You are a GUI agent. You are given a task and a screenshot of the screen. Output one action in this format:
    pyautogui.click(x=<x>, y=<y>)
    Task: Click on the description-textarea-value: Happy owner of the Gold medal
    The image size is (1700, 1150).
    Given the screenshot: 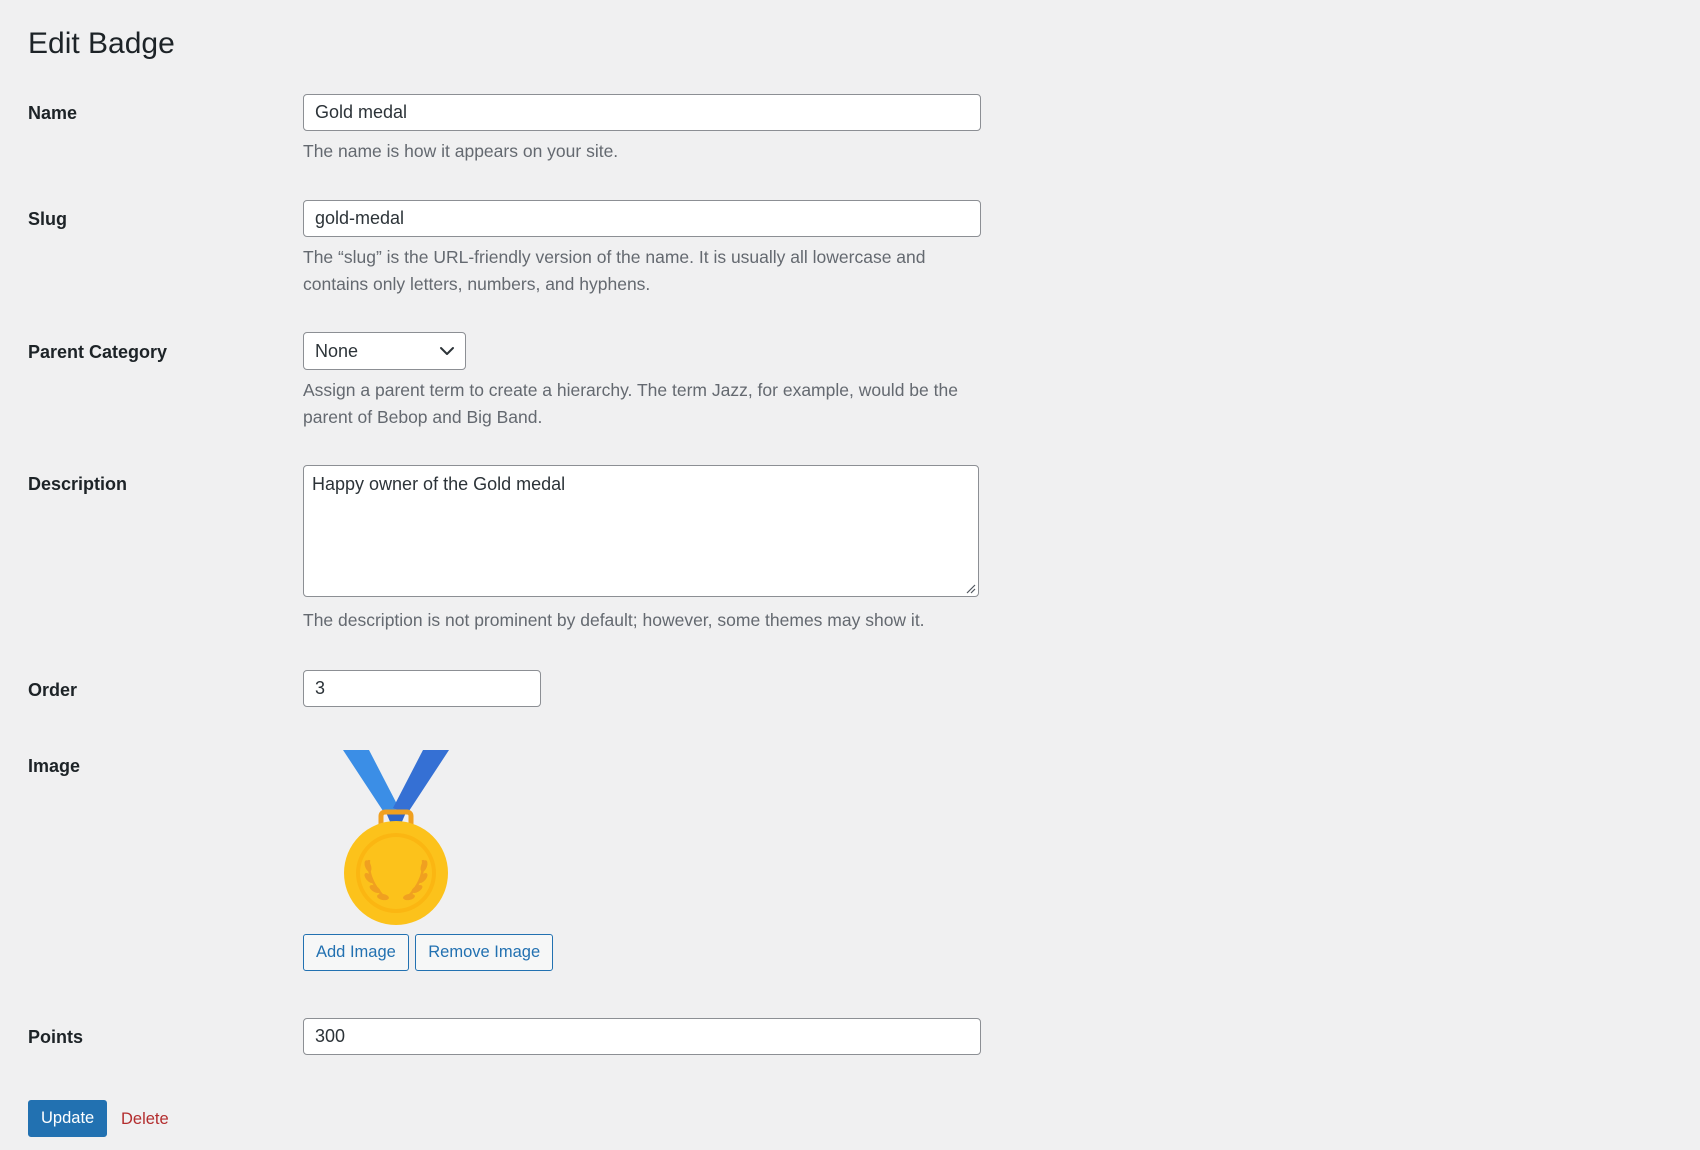 What is the action you would take?
    pyautogui.click(x=439, y=484)
    